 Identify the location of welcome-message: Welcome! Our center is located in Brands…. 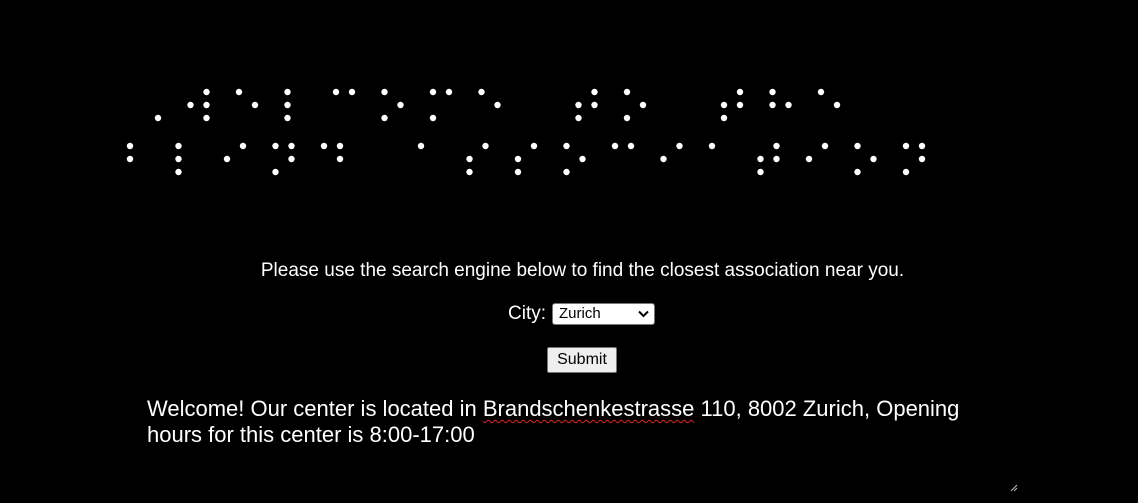
(577, 422).